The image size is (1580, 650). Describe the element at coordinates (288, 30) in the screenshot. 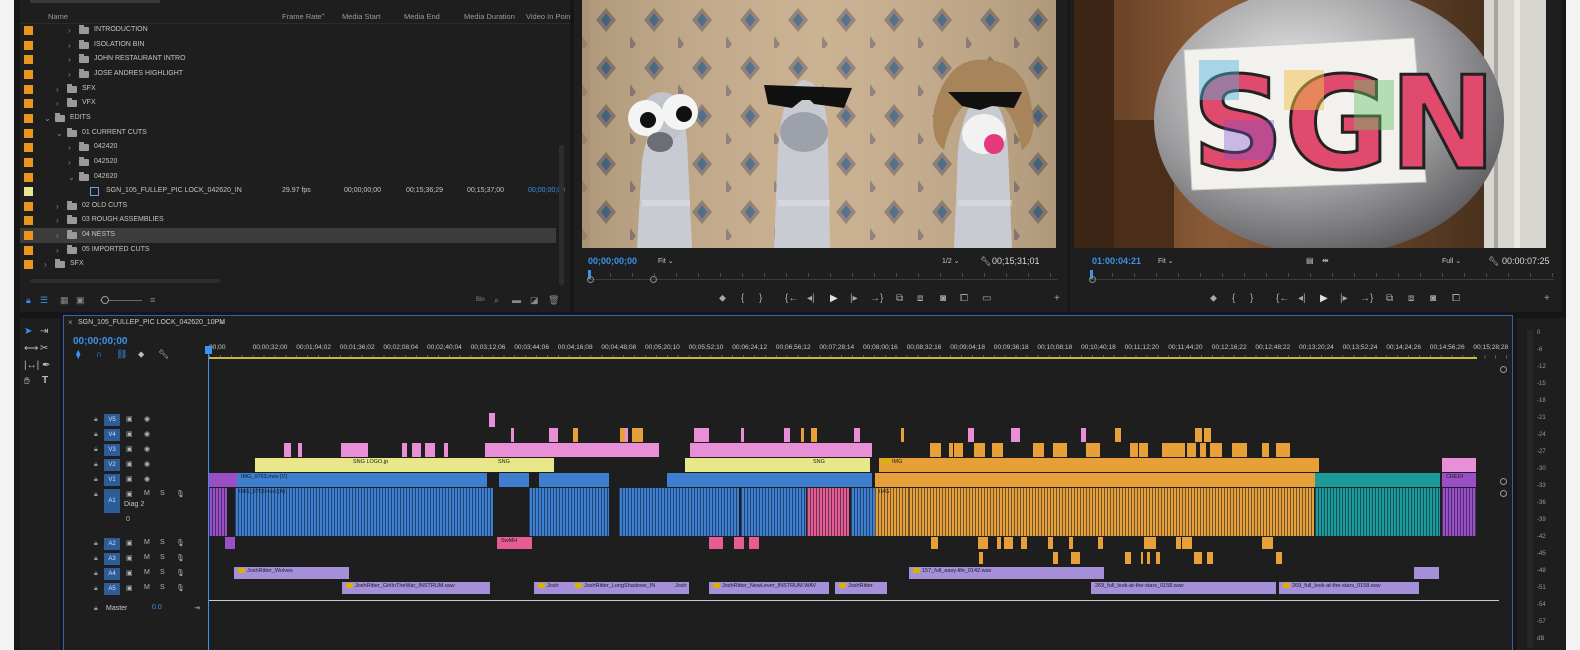

I see `project-item: › INTRODUCTION` at that location.